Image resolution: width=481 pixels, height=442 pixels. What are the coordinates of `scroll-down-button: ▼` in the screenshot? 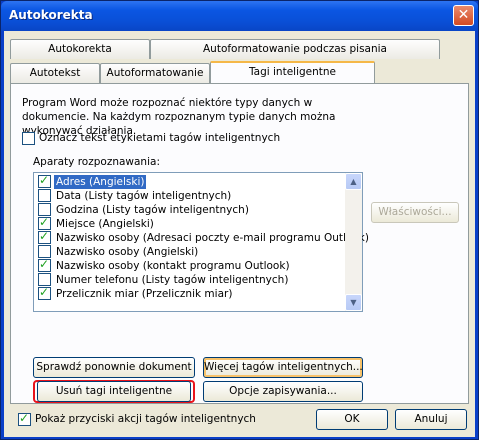 It's located at (353, 302).